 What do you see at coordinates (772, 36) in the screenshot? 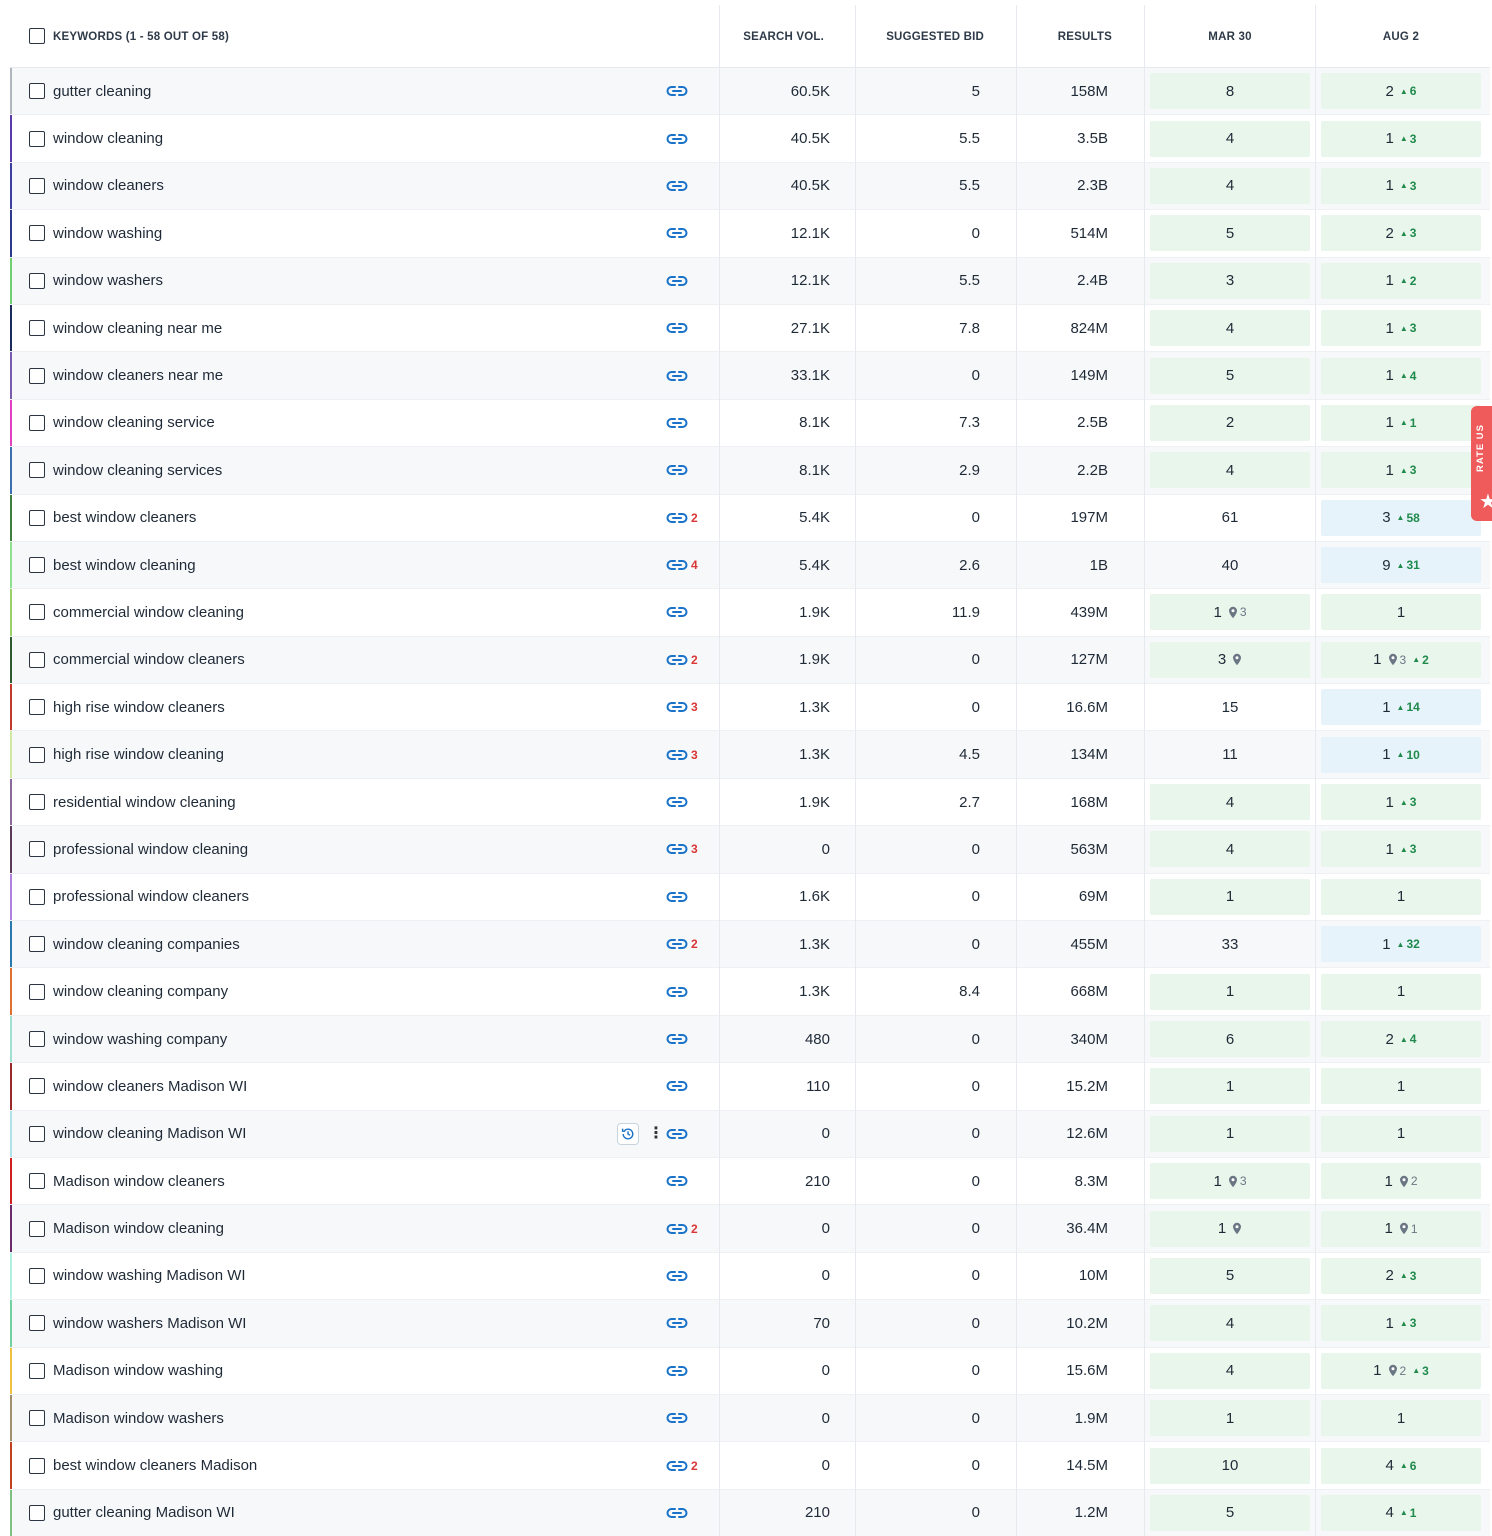
I see `search-vol-column-header: SEARCH VOL.` at bounding box center [772, 36].